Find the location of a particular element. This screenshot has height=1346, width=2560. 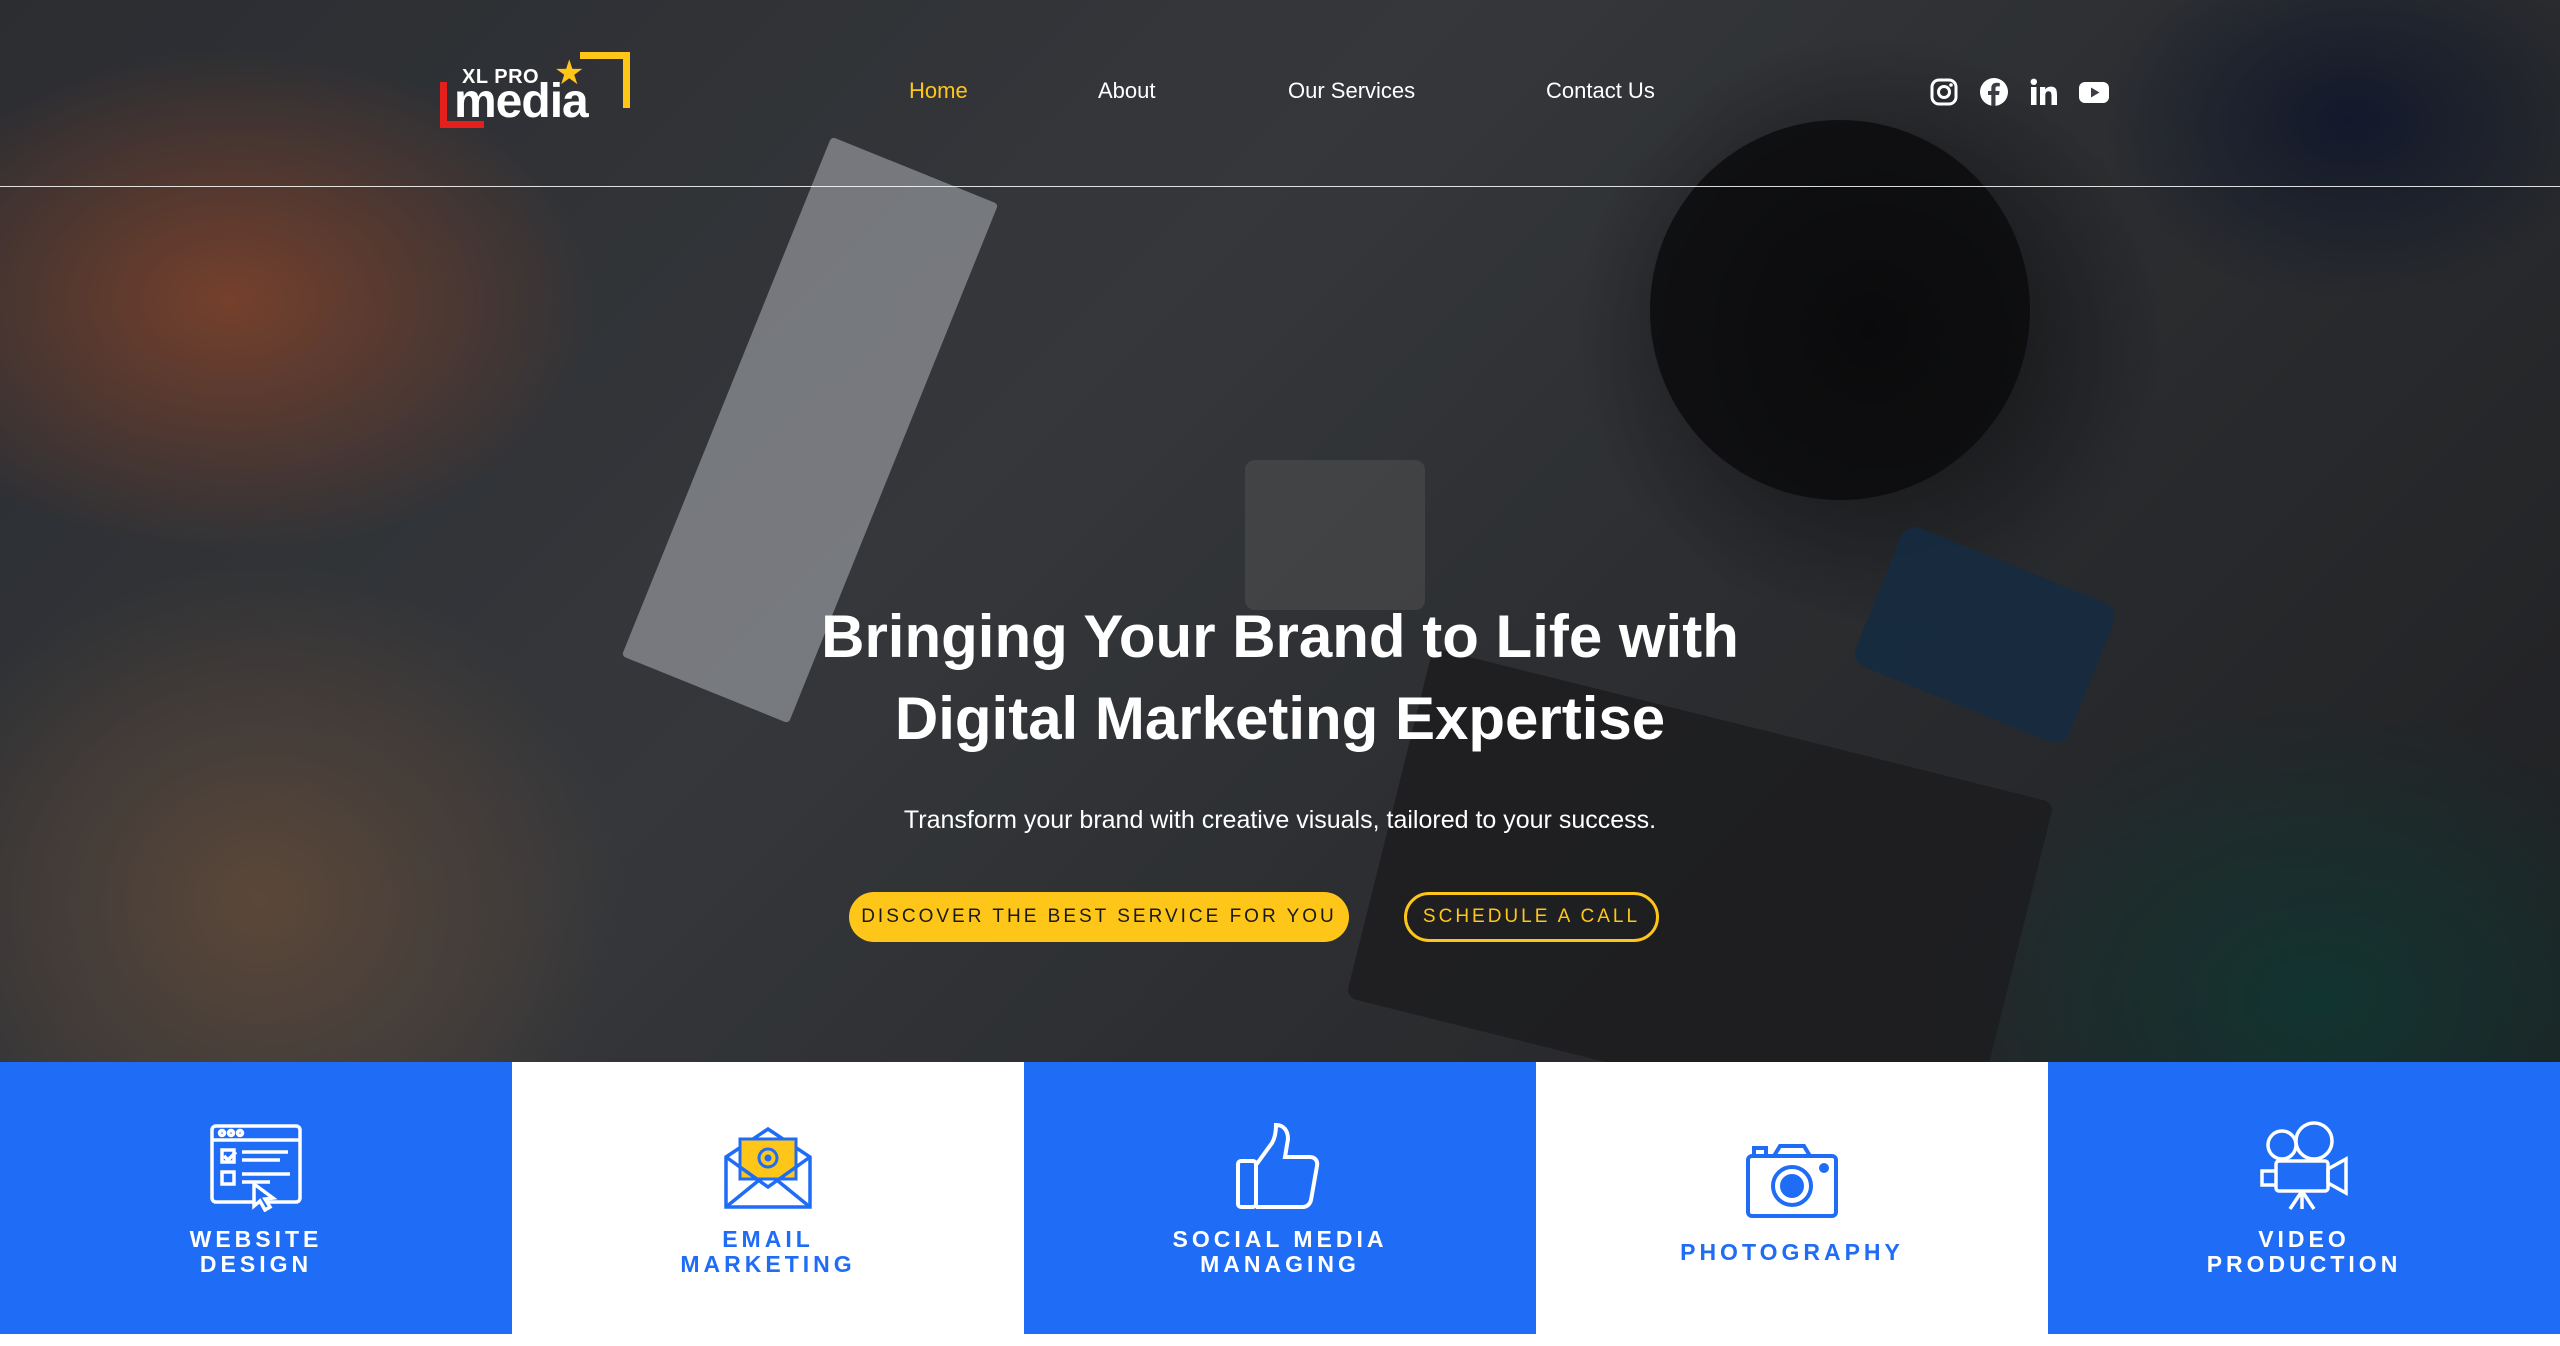

service-label-line-2: DESIGN is located at coordinates (256, 1264).